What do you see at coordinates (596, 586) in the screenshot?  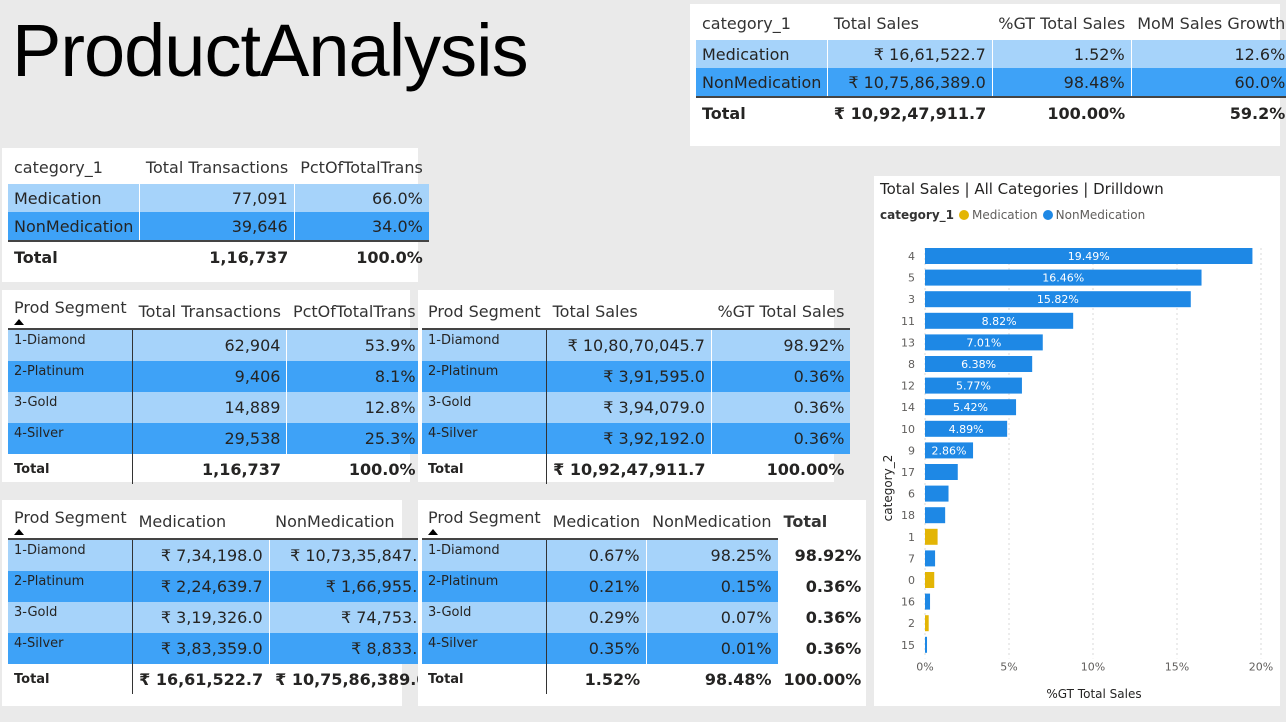 I see `row-cell: 0.21%` at bounding box center [596, 586].